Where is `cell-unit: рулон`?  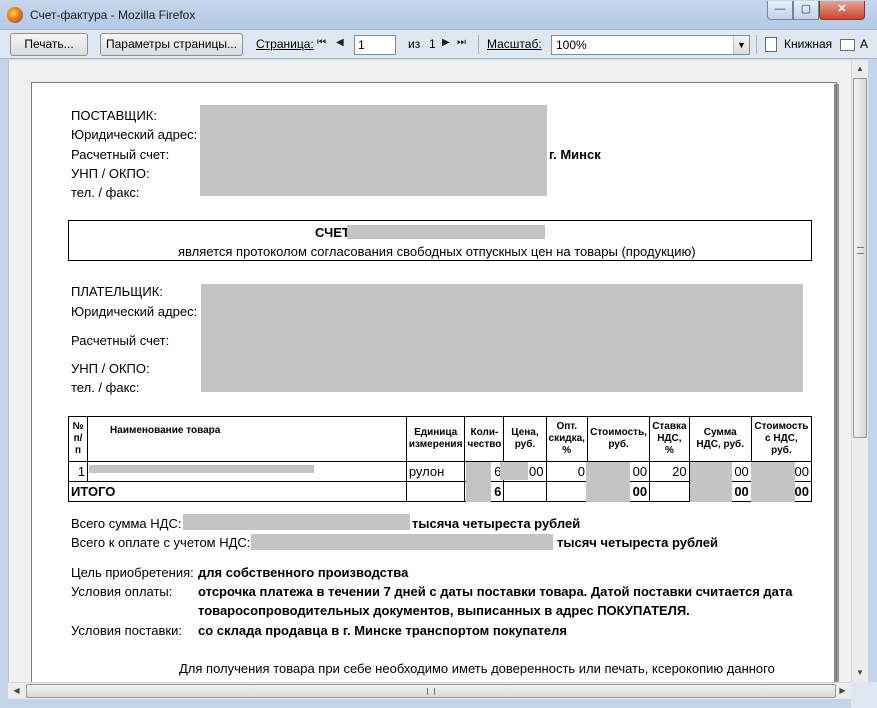
cell-unit: рулон is located at coordinates (435, 471).